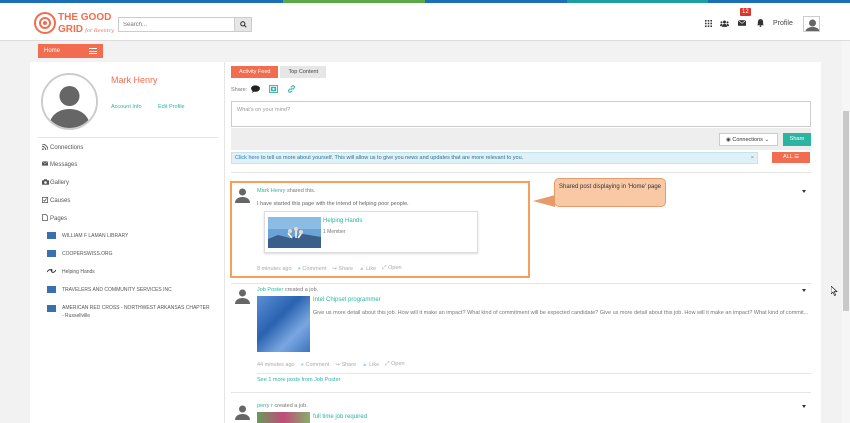 Image resolution: width=850 pixels, height=423 pixels. I want to click on page-item-helping-hands: Helping Hands, so click(70, 271).